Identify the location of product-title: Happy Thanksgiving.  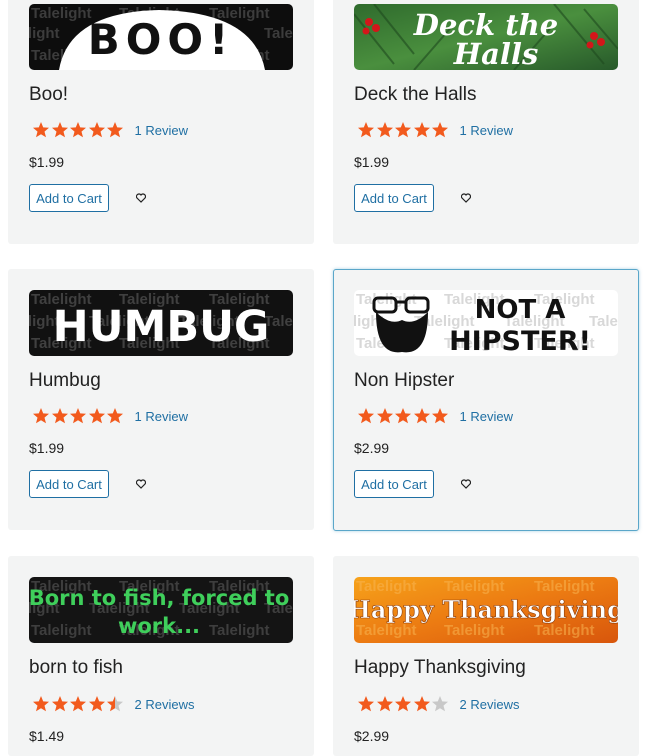
(440, 668).